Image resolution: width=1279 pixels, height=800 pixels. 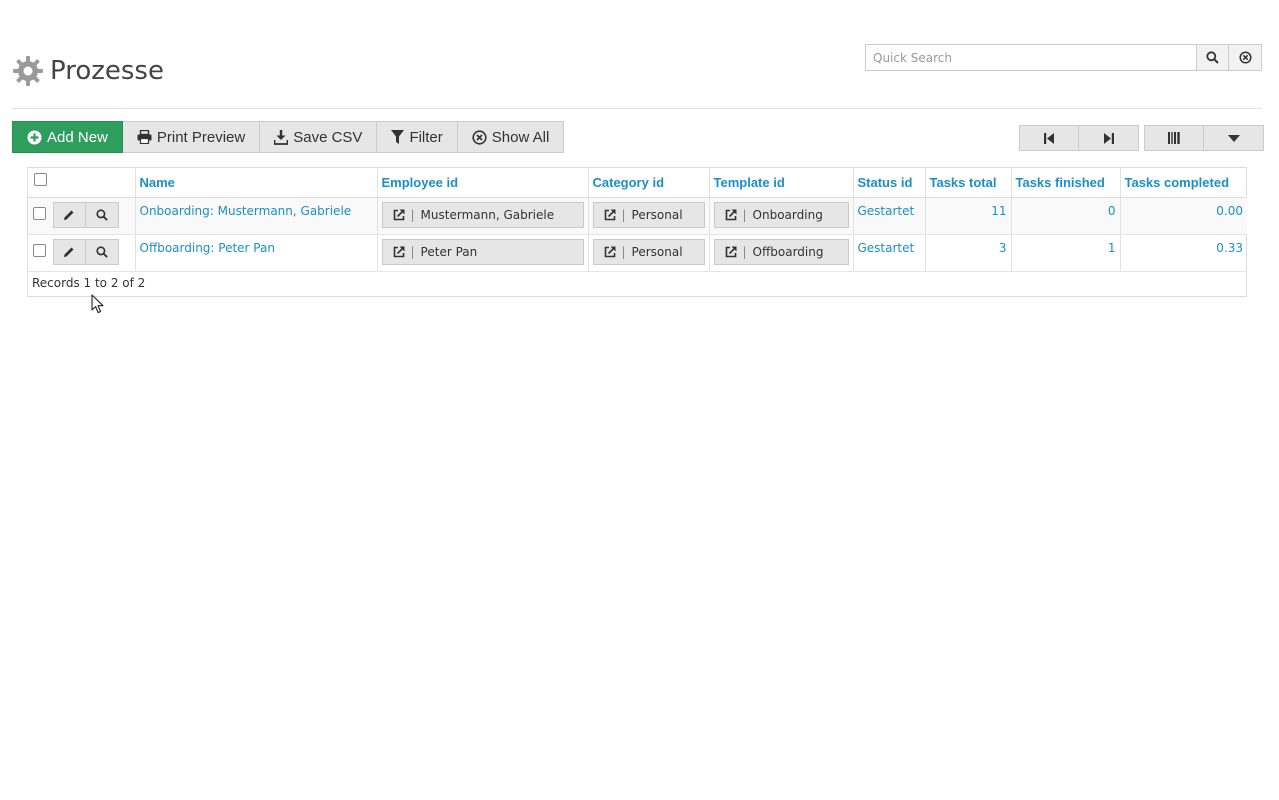 I want to click on employee-lookup-button: | Mustermann, Gabriele, so click(x=482, y=214).